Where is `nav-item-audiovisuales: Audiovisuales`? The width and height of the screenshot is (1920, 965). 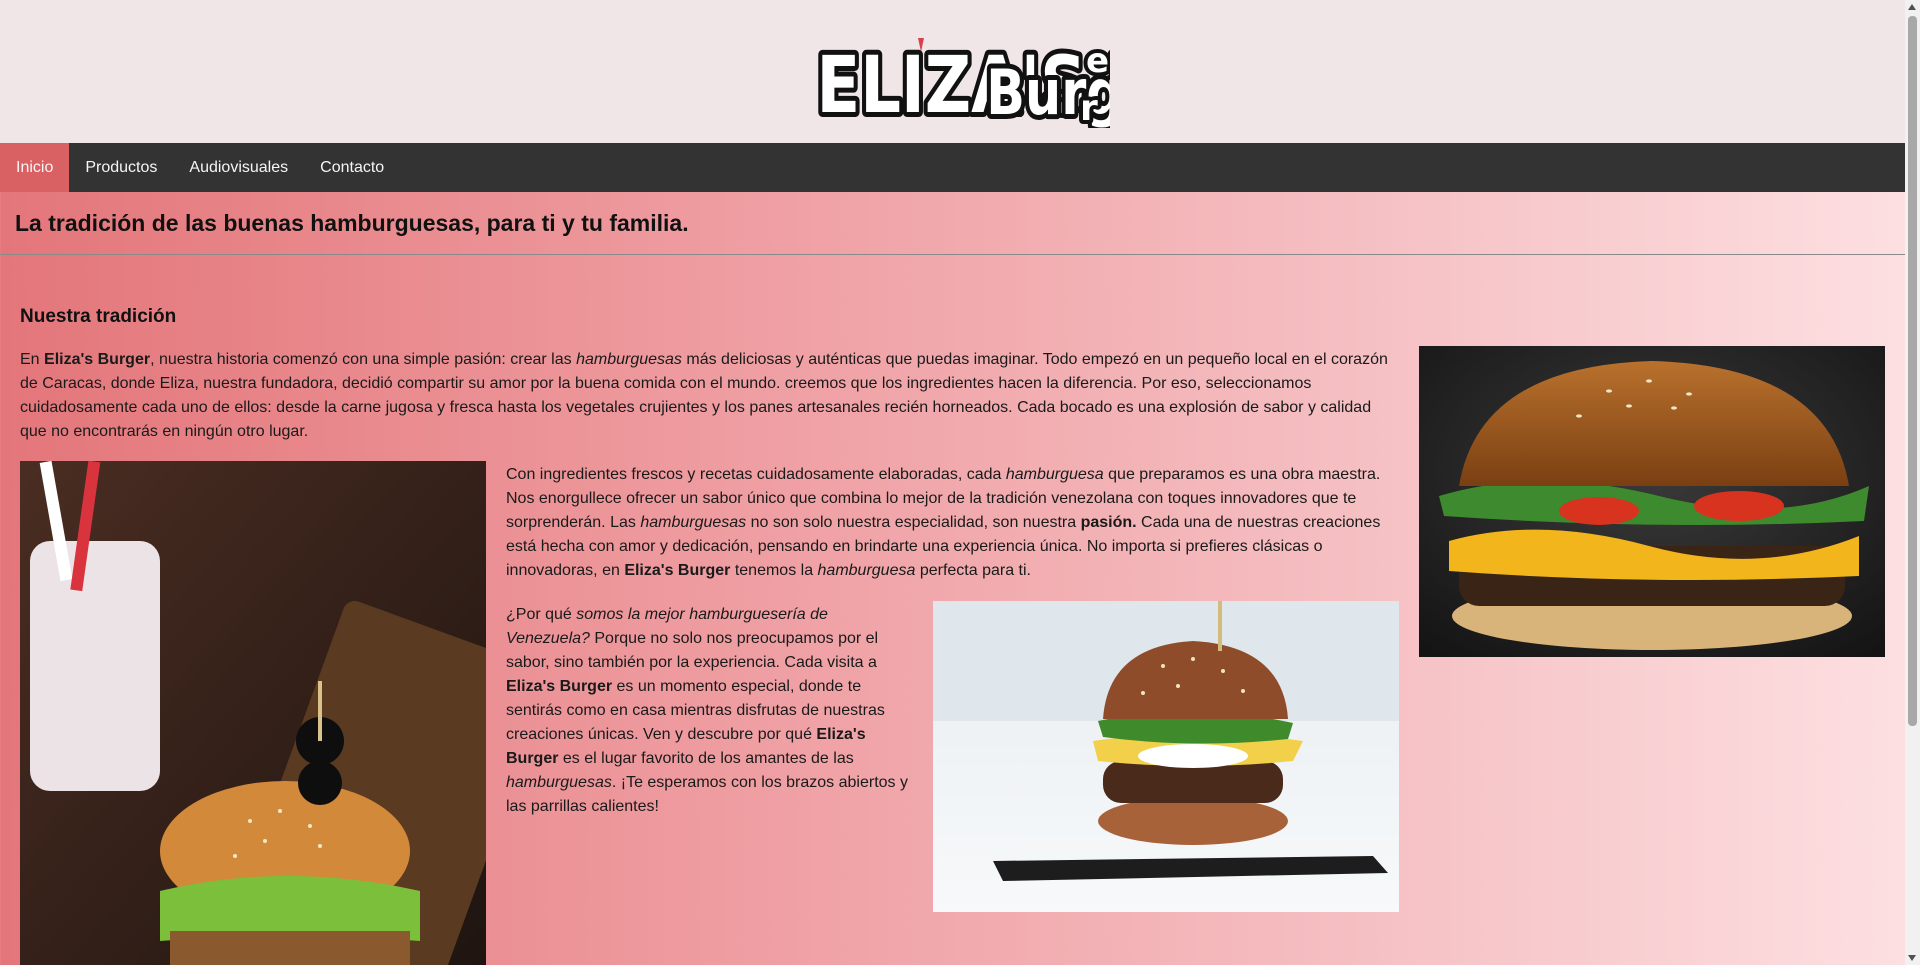
nav-item-audiovisuales: Audiovisuales is located at coordinates (238, 167).